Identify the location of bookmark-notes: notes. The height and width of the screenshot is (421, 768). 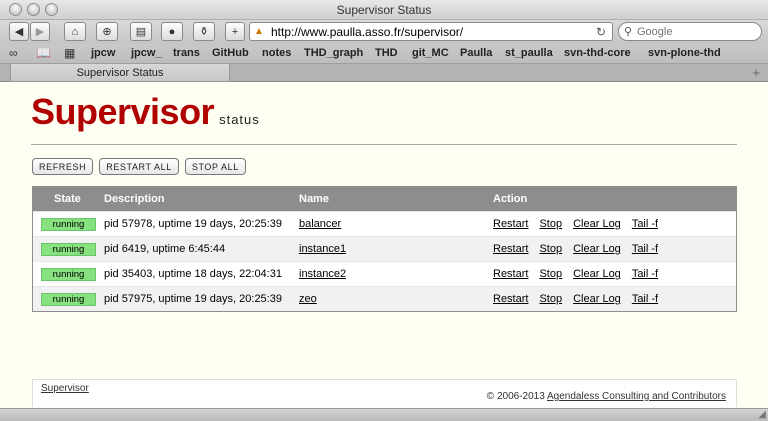
(276, 53).